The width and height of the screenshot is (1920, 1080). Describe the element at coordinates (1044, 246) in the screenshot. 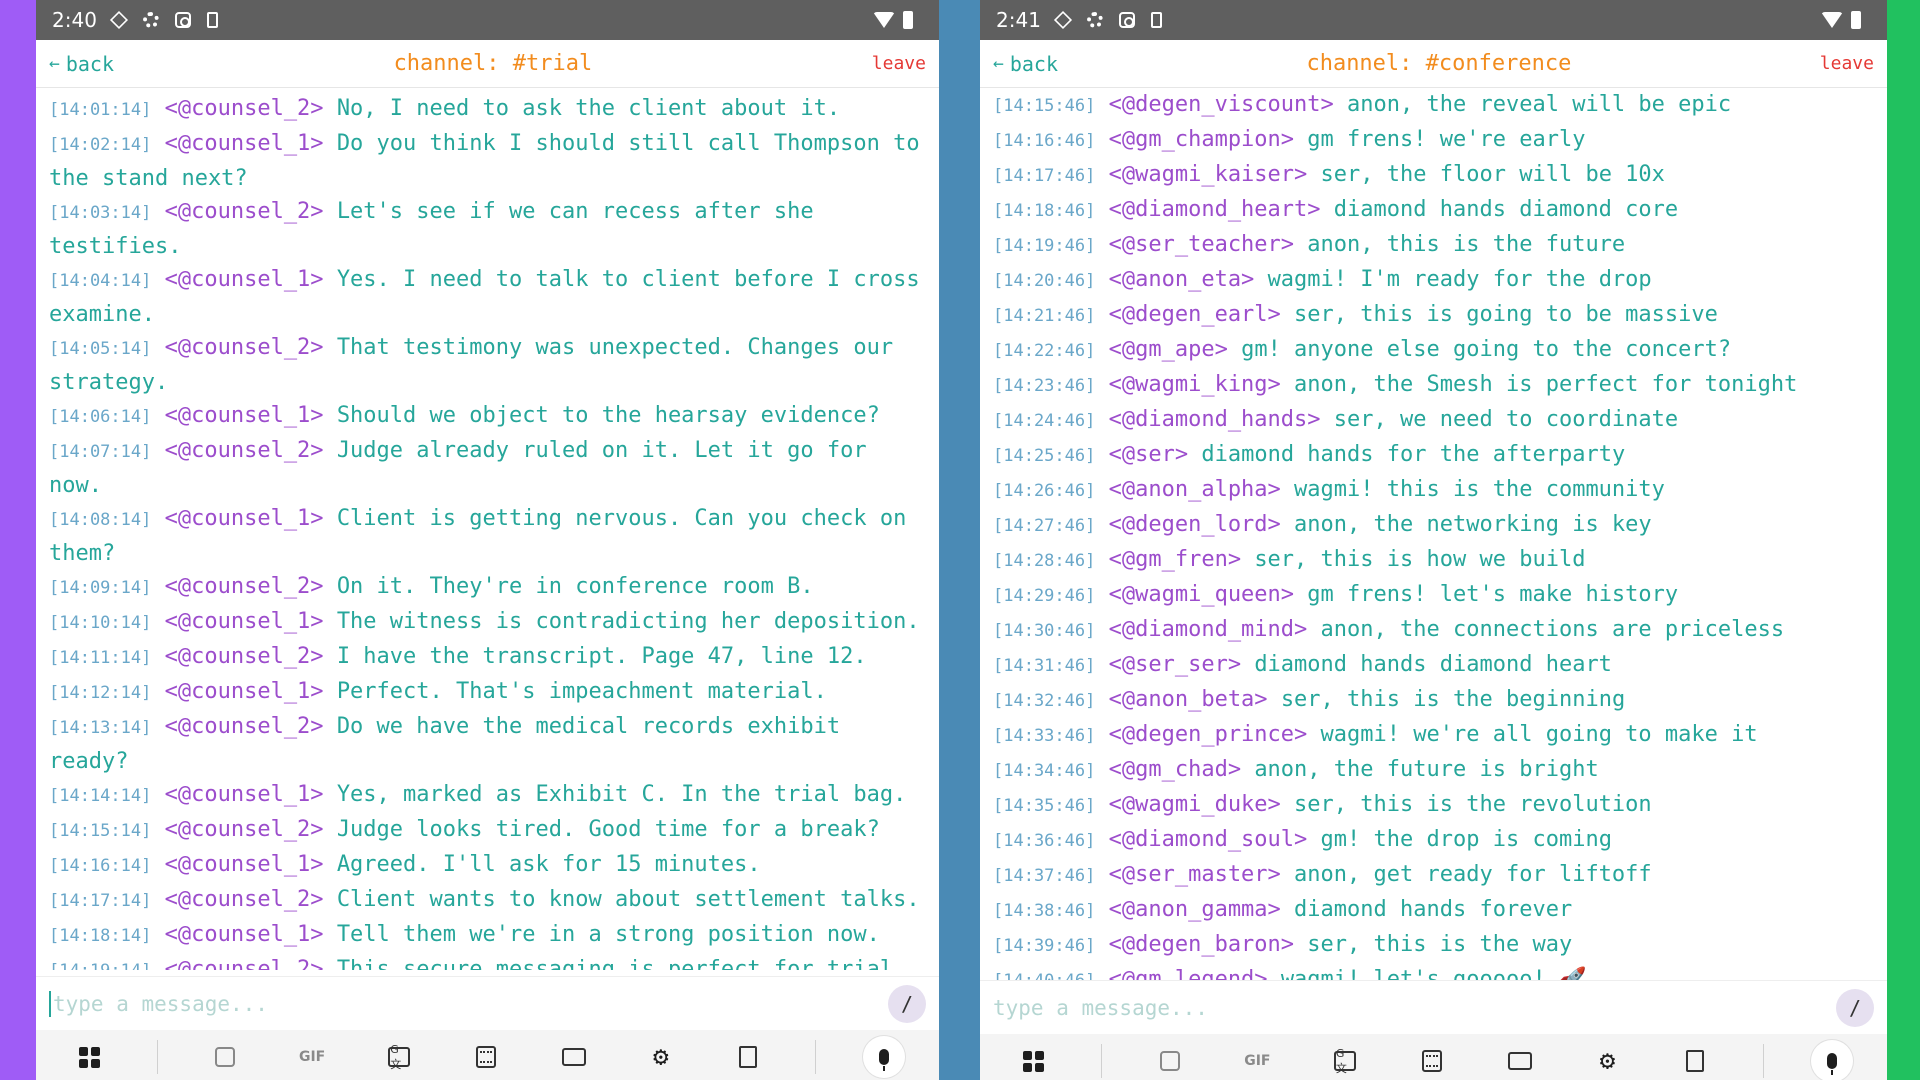

I see `message-timestamp: [14:19:46]` at that location.